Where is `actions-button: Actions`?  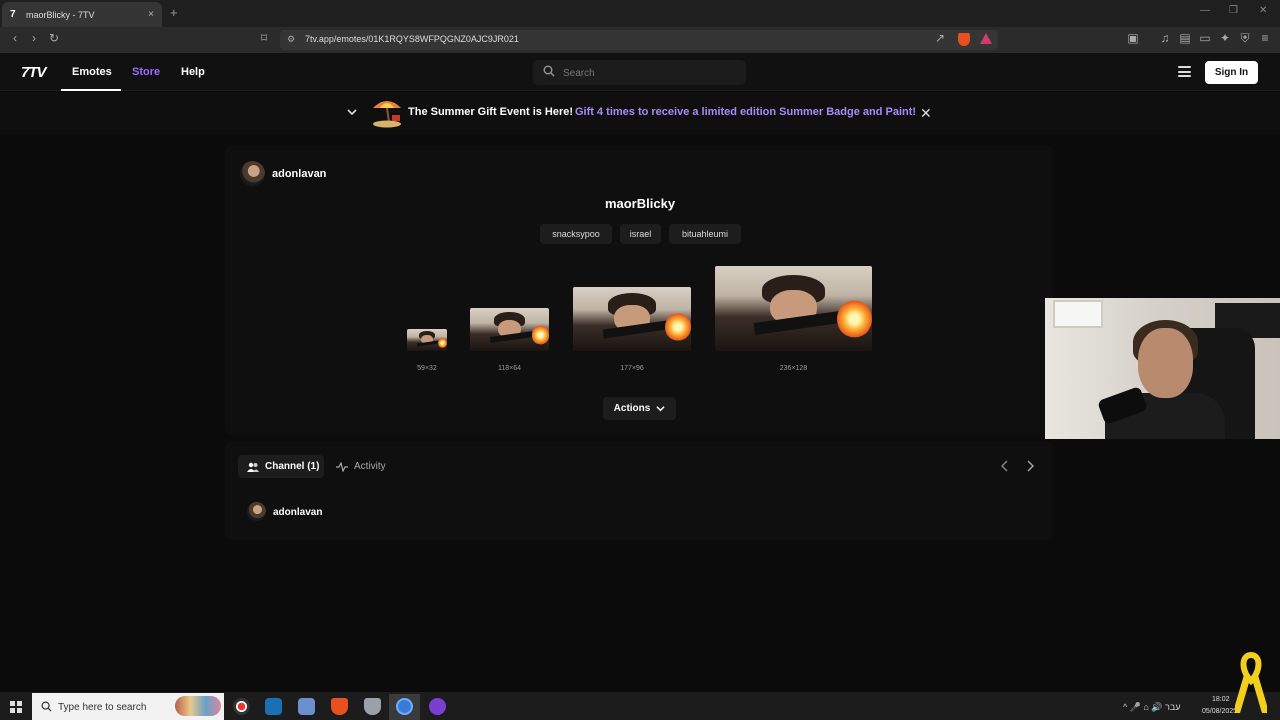 actions-button: Actions is located at coordinates (639, 408).